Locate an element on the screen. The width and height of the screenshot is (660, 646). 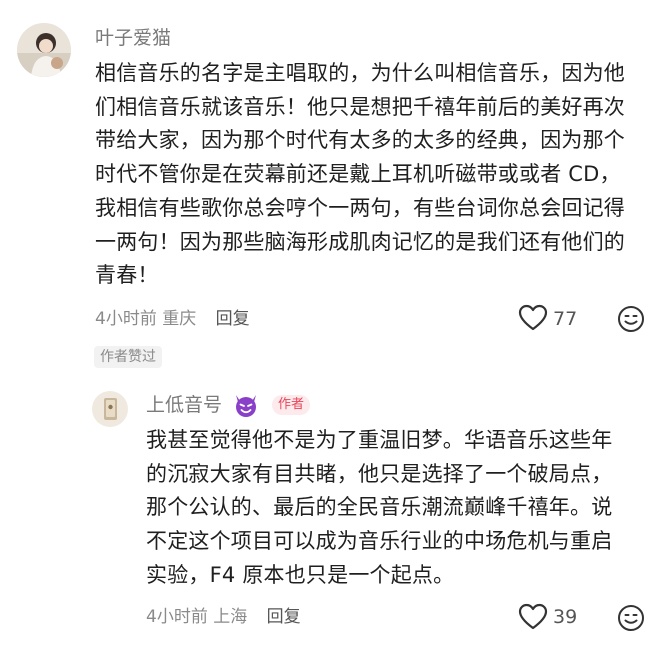
comment-meta: 4小时前 重庆 回复 is located at coordinates (172, 319).